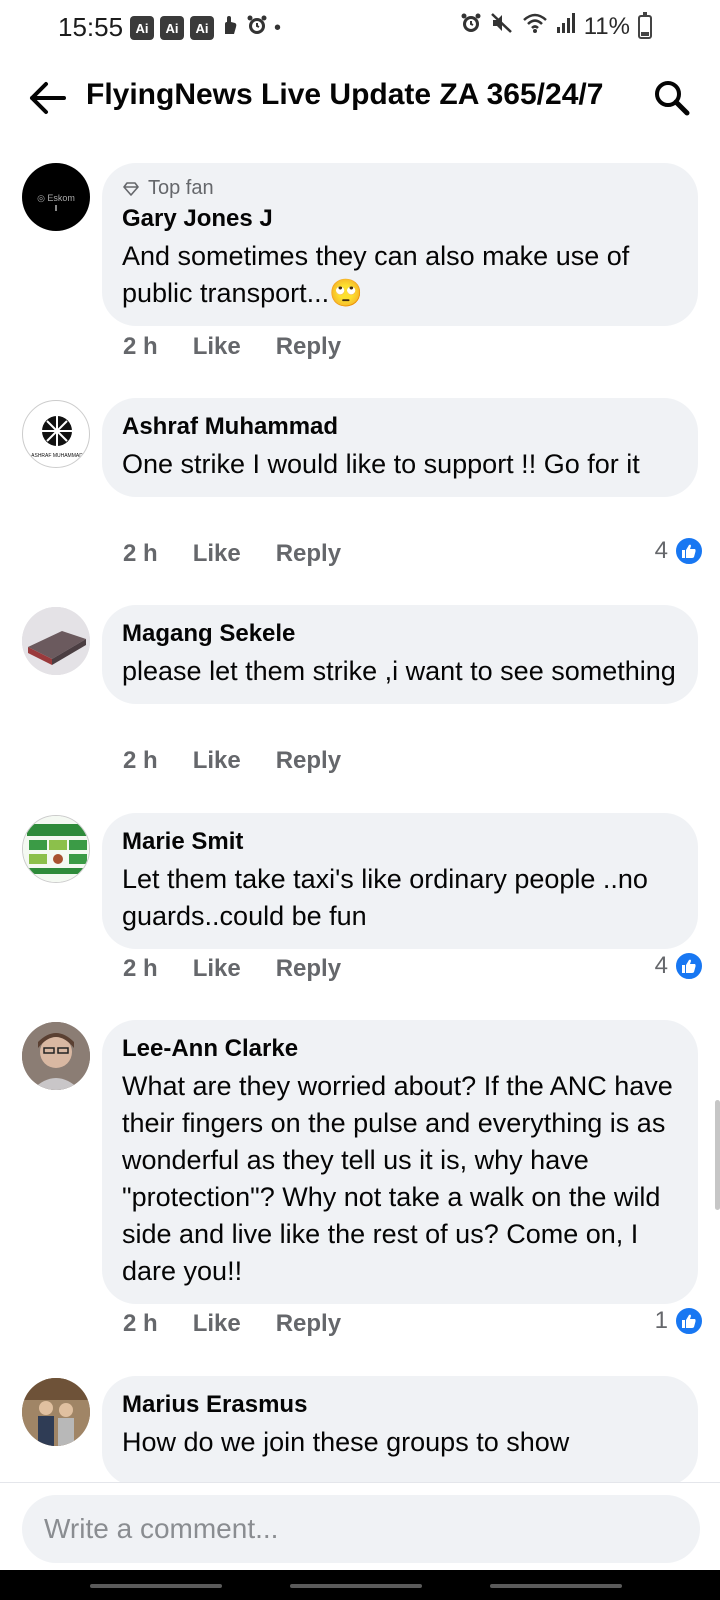  I want to click on reaction-count: 1, so click(661, 1320).